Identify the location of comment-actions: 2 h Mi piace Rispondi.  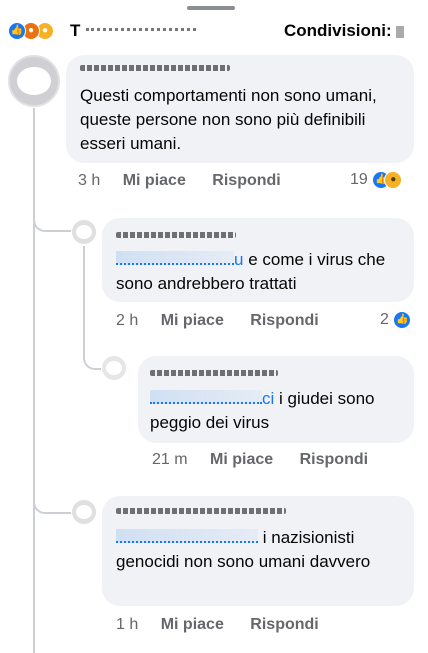
(228, 321).